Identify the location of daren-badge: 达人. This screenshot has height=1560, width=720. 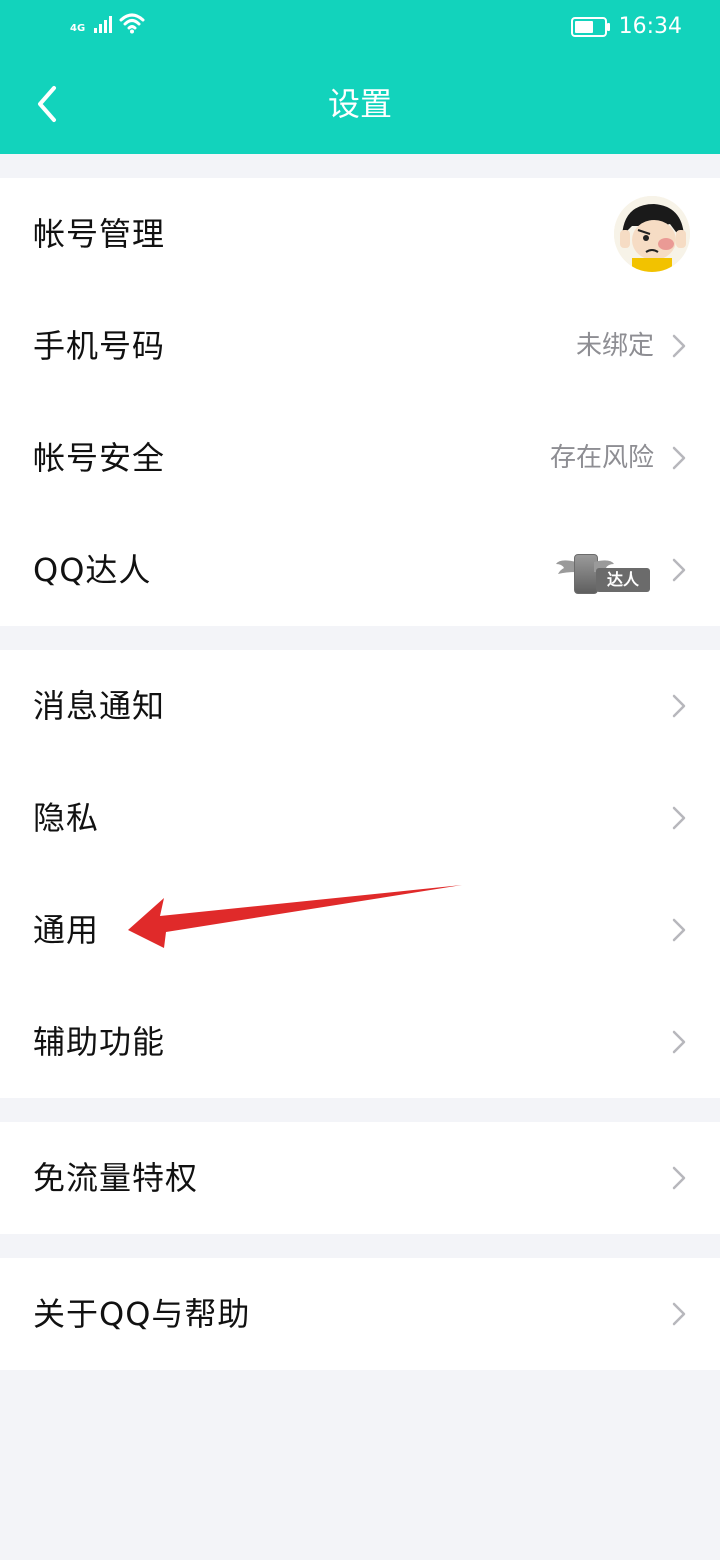
(603, 574).